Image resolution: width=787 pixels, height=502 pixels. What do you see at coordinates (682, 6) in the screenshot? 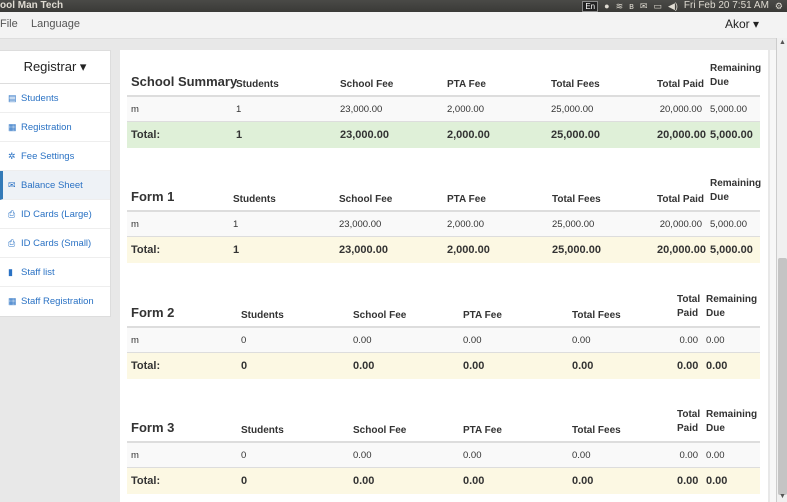
I see `system-tray: En ● ≋ ʙ ✉ ▭ ◀) Fri Feb 20 7:51 AM ⚙` at bounding box center [682, 6].